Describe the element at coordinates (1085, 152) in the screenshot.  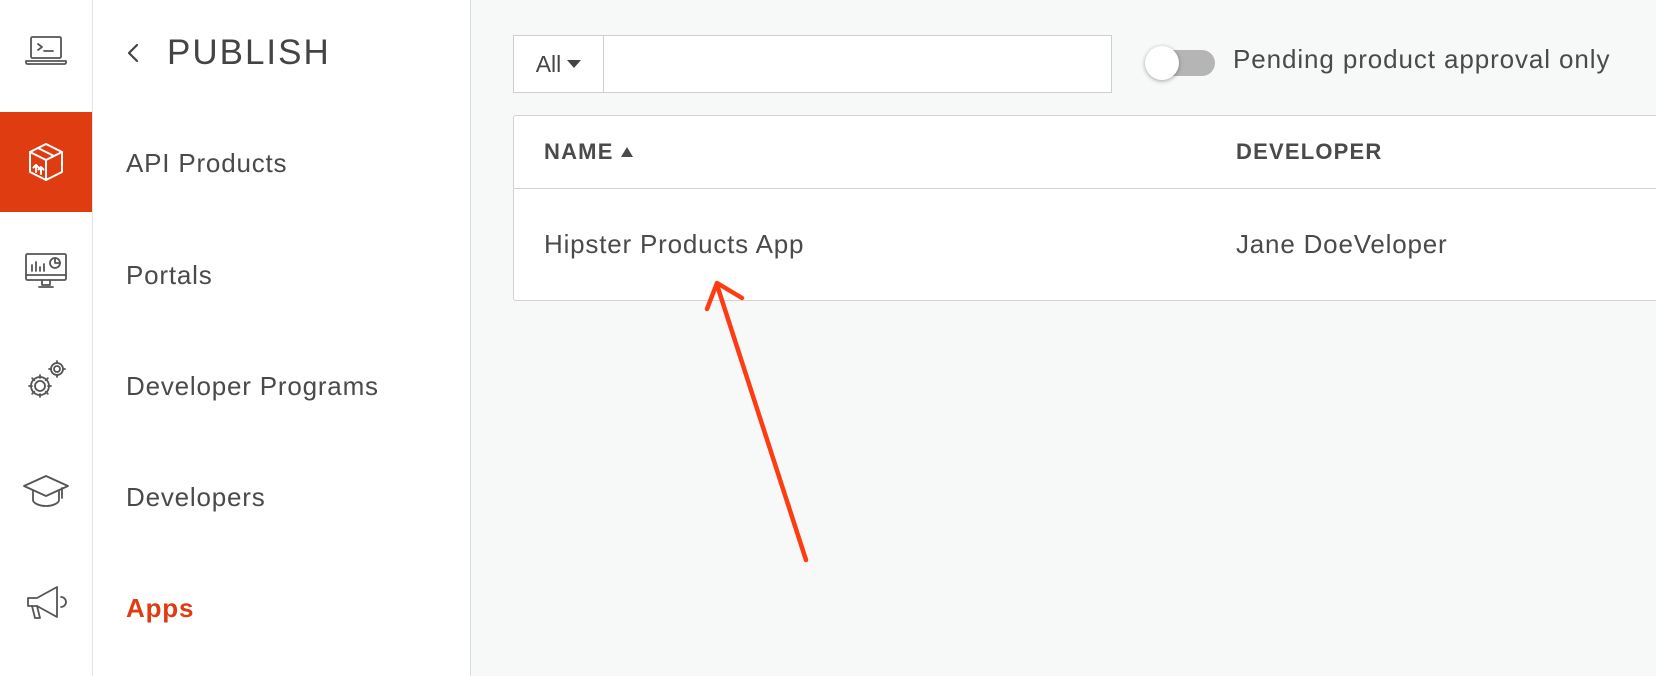
I see `table-header: NAME DEVELOPER` at that location.